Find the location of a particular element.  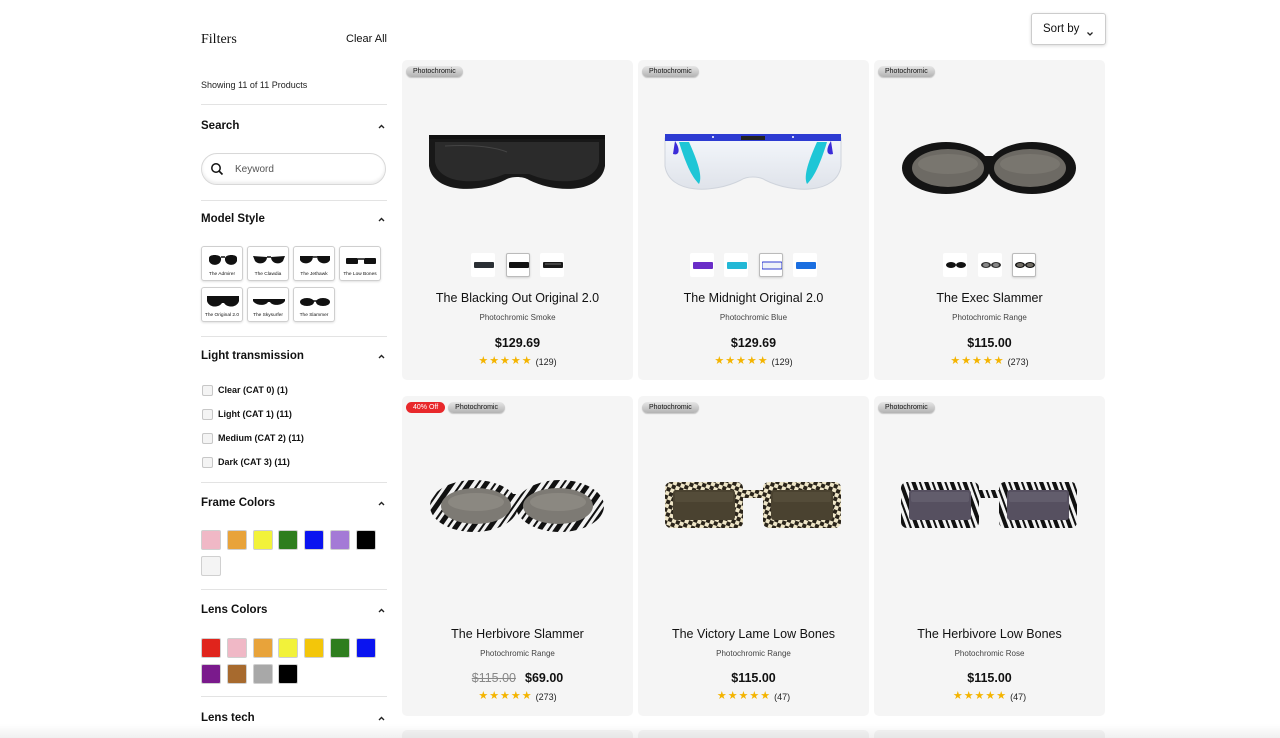

light-transmission-section-title: Light transmission is located at coordinates (252, 356).